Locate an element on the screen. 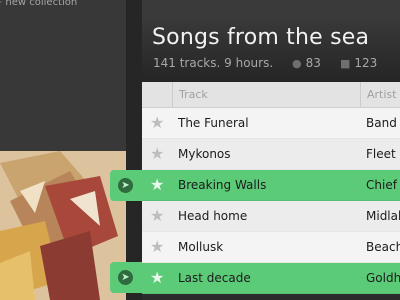 The width and height of the screenshot is (400, 300). track-name: Mykonos is located at coordinates (204, 154).